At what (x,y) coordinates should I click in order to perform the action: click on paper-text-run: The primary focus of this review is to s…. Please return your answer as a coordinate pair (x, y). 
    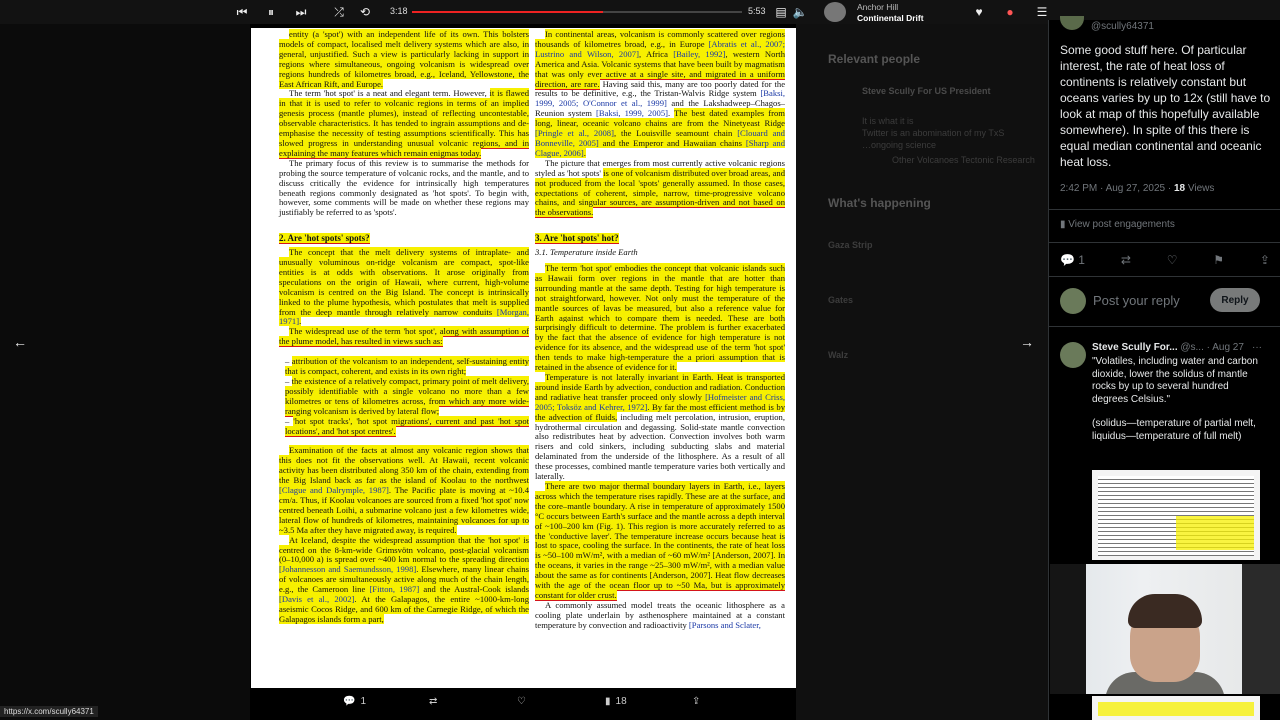
    Looking at the image, I should click on (404, 187).